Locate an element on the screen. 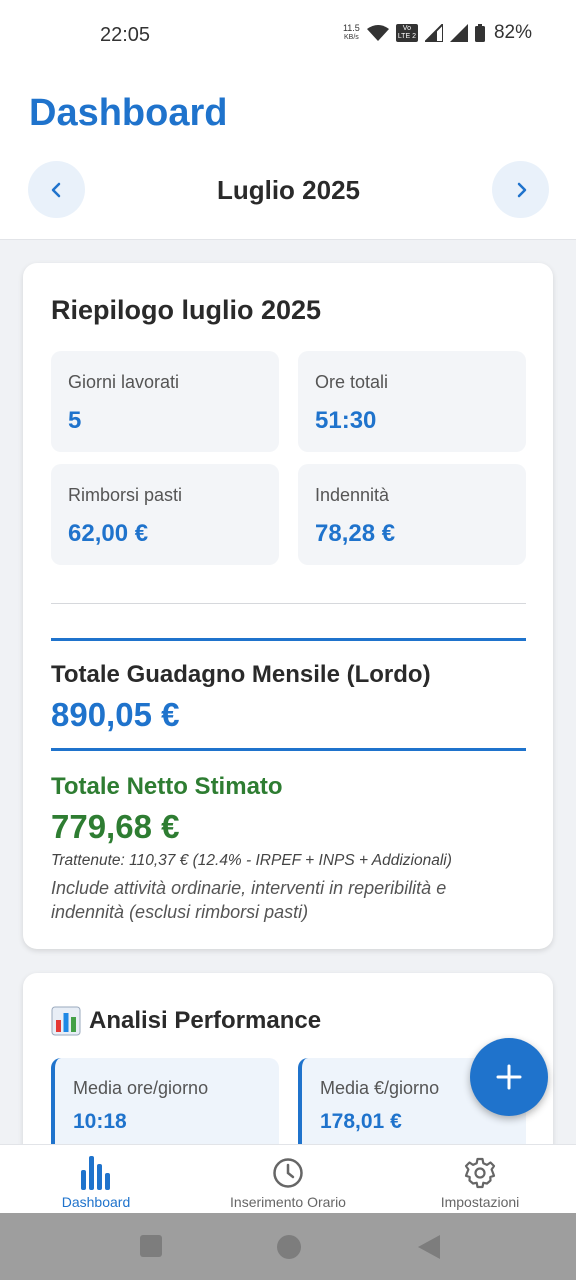  performance-title: Analisi Performance is located at coordinates (205, 1020).